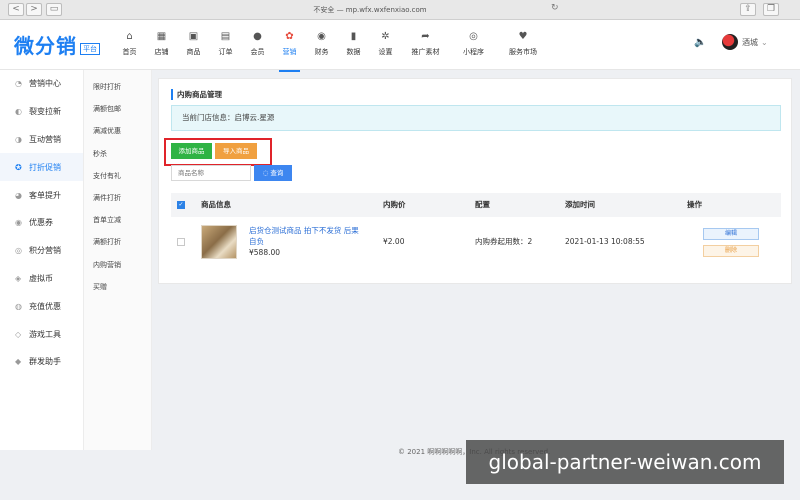 This screenshot has width=800, height=500. What do you see at coordinates (473, 36) in the screenshot?
I see `miniapp-icon: ◎` at bounding box center [473, 36].